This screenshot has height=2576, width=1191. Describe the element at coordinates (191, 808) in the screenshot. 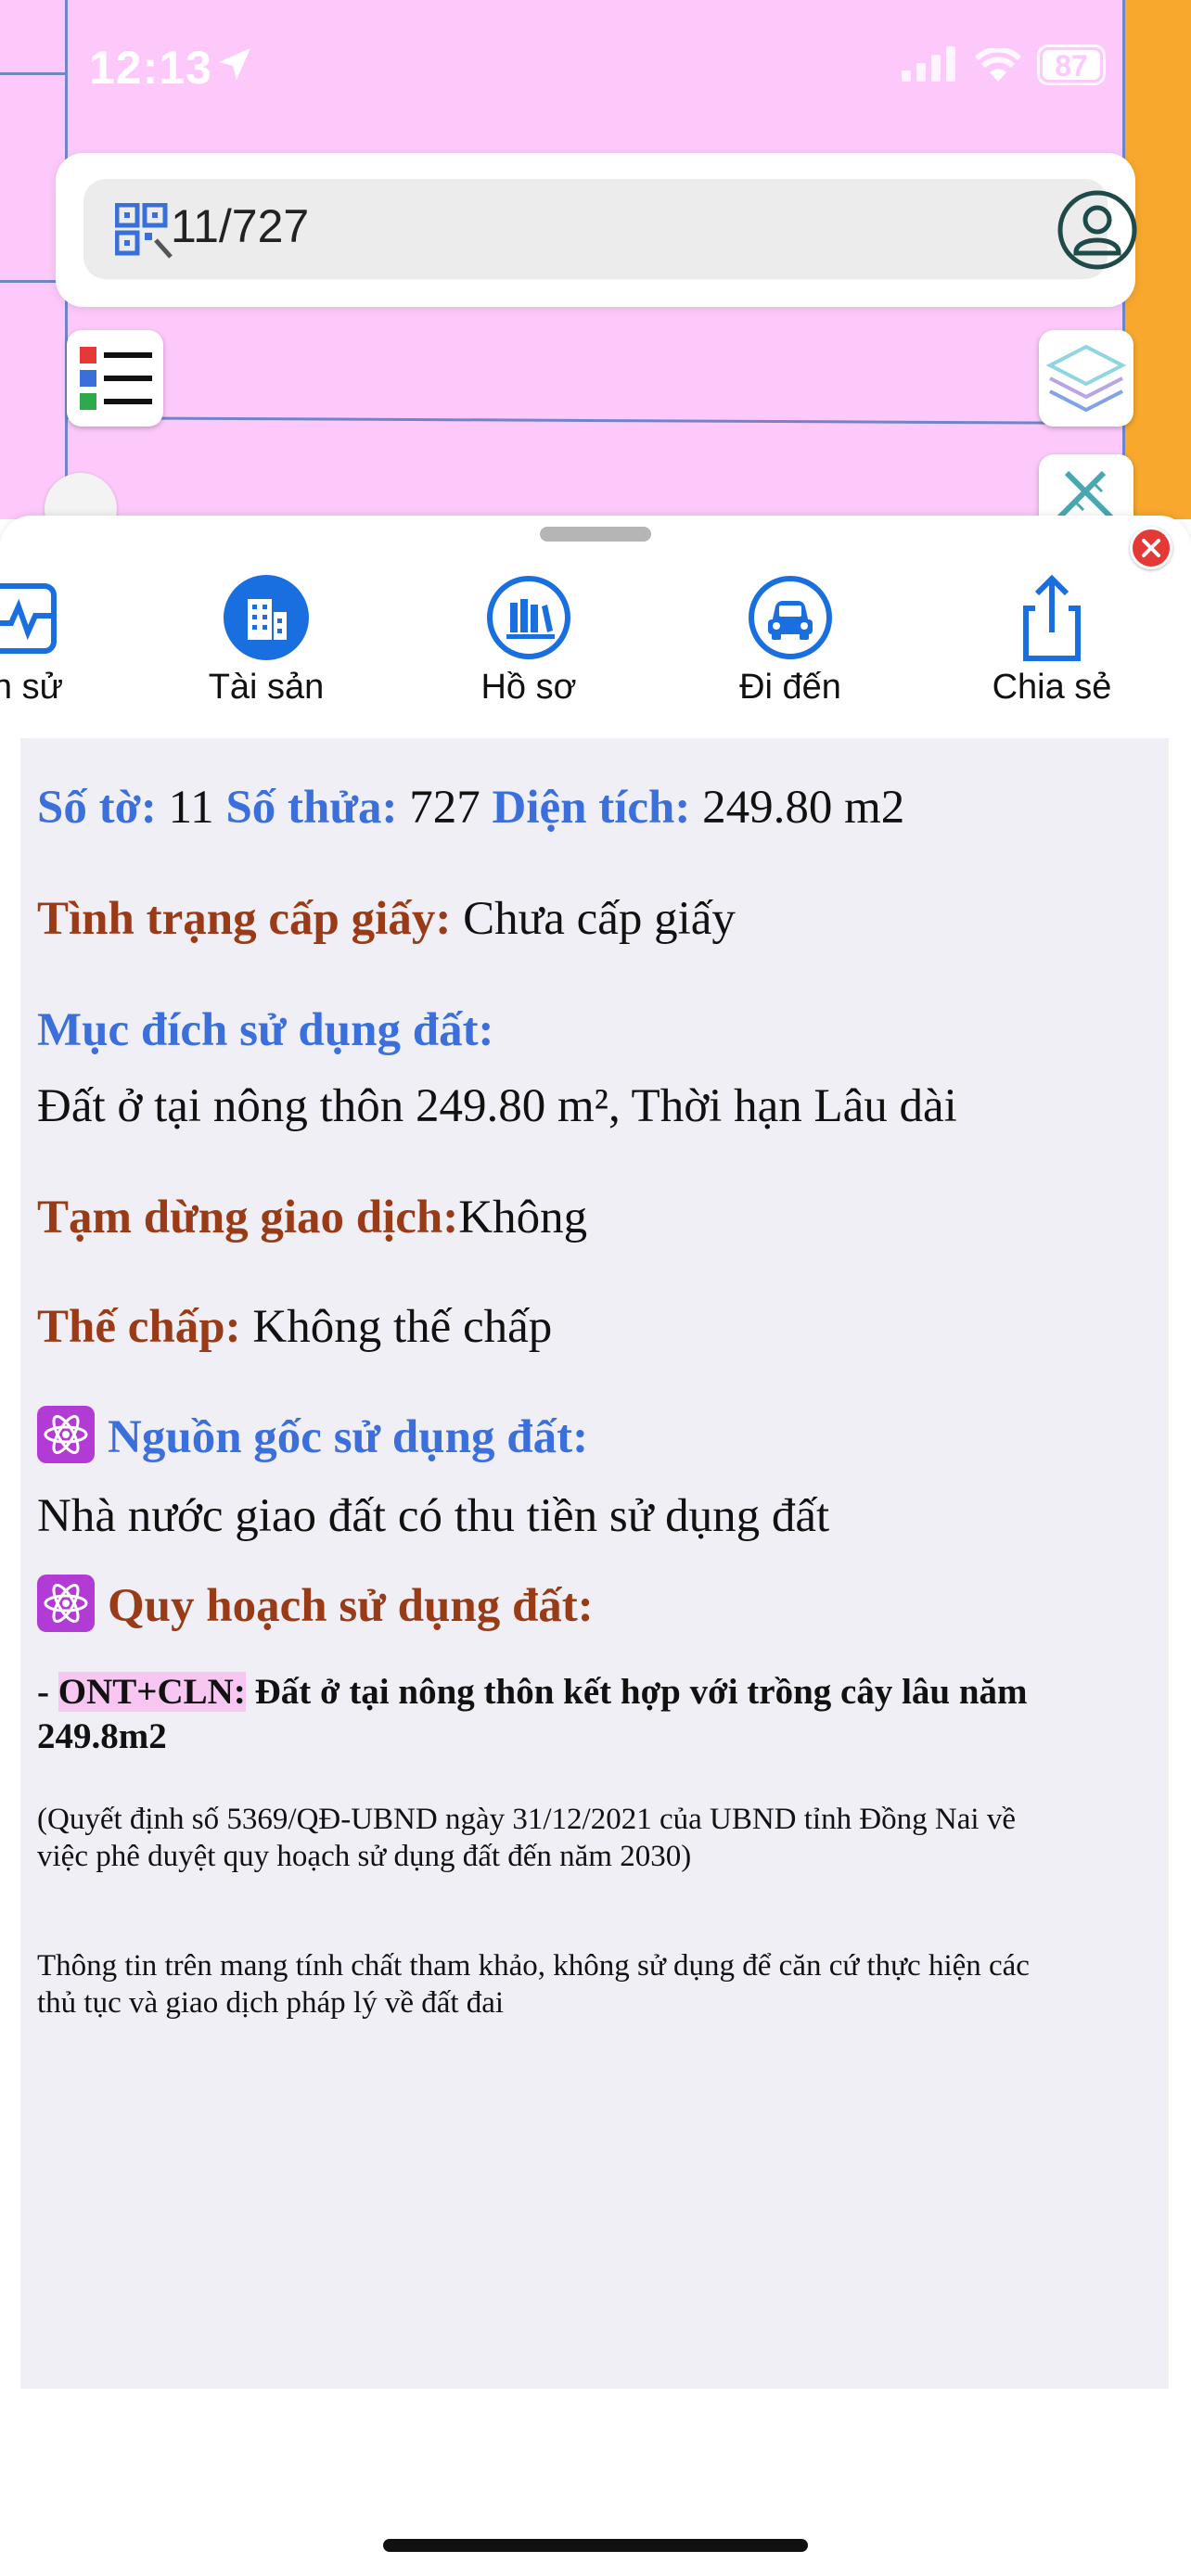

I see `sheet-number-value: 11` at that location.